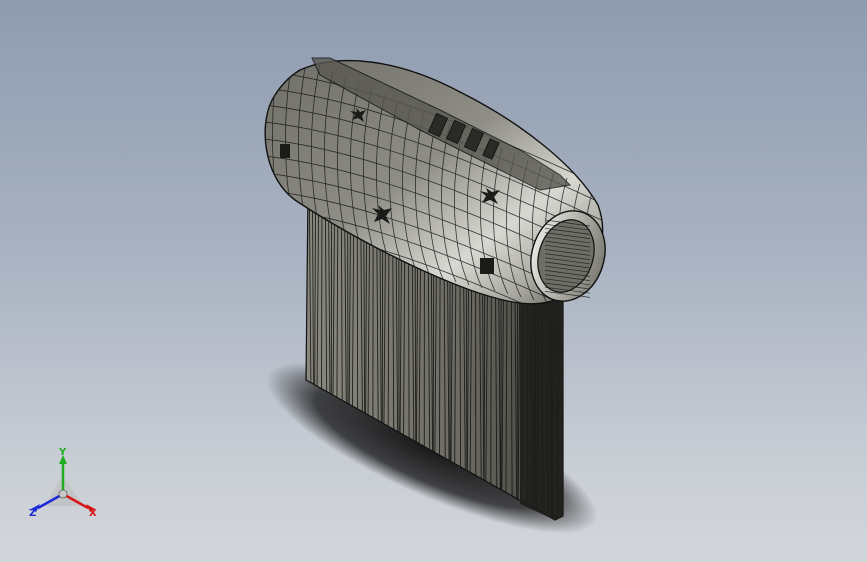 The height and width of the screenshot is (562, 867). I want to click on side-slot-right, so click(487, 266).